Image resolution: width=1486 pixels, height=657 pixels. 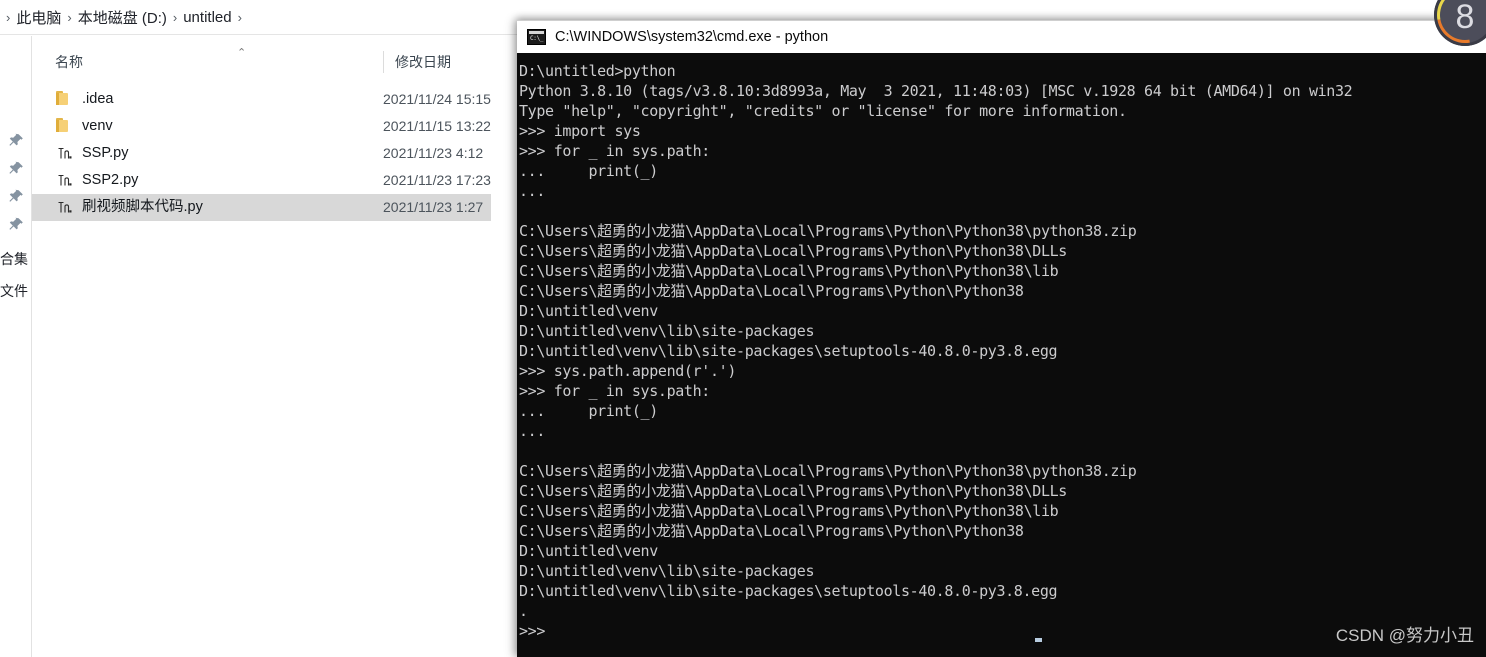 I want to click on terminal-line: >>> import sys, so click(x=580, y=131).